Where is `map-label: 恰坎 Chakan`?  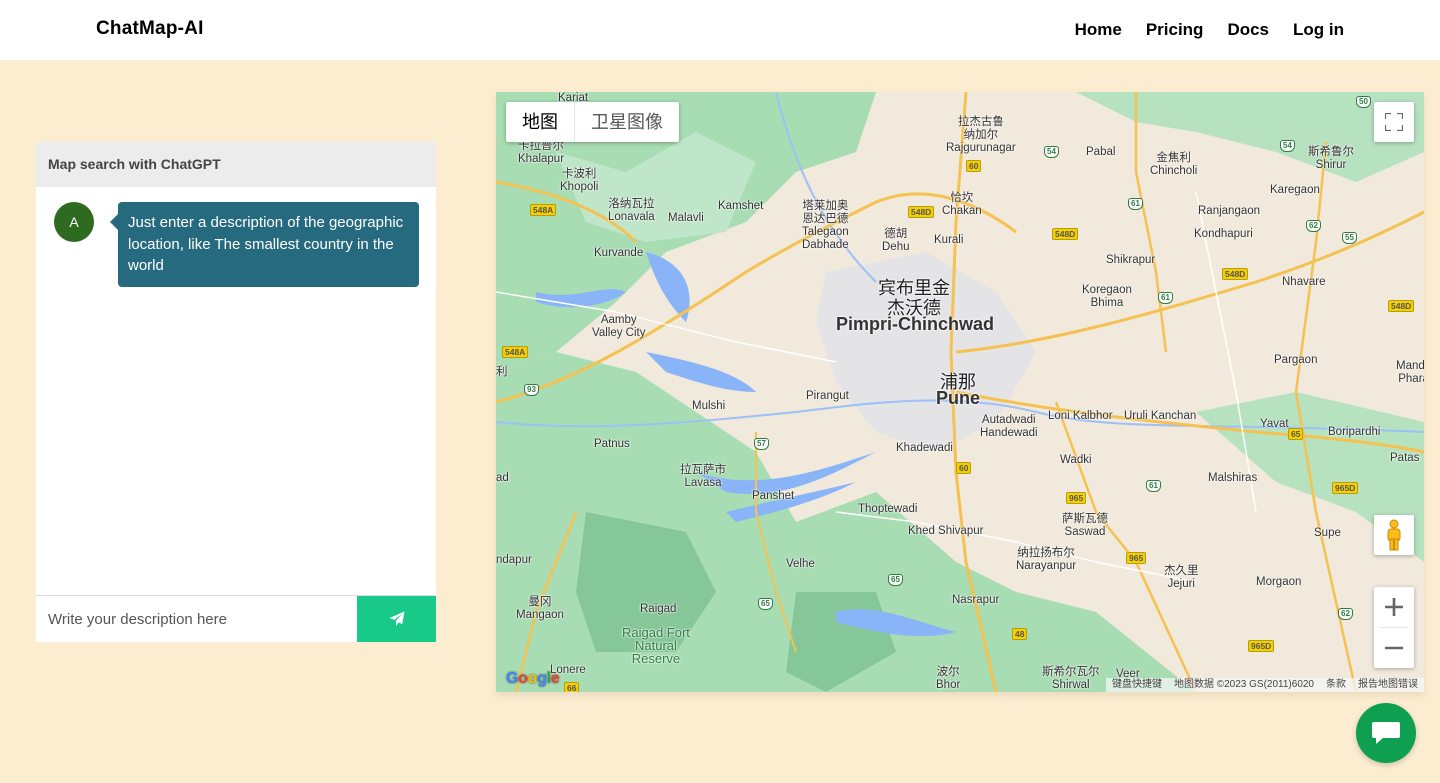 map-label: 恰坎 Chakan is located at coordinates (962, 204).